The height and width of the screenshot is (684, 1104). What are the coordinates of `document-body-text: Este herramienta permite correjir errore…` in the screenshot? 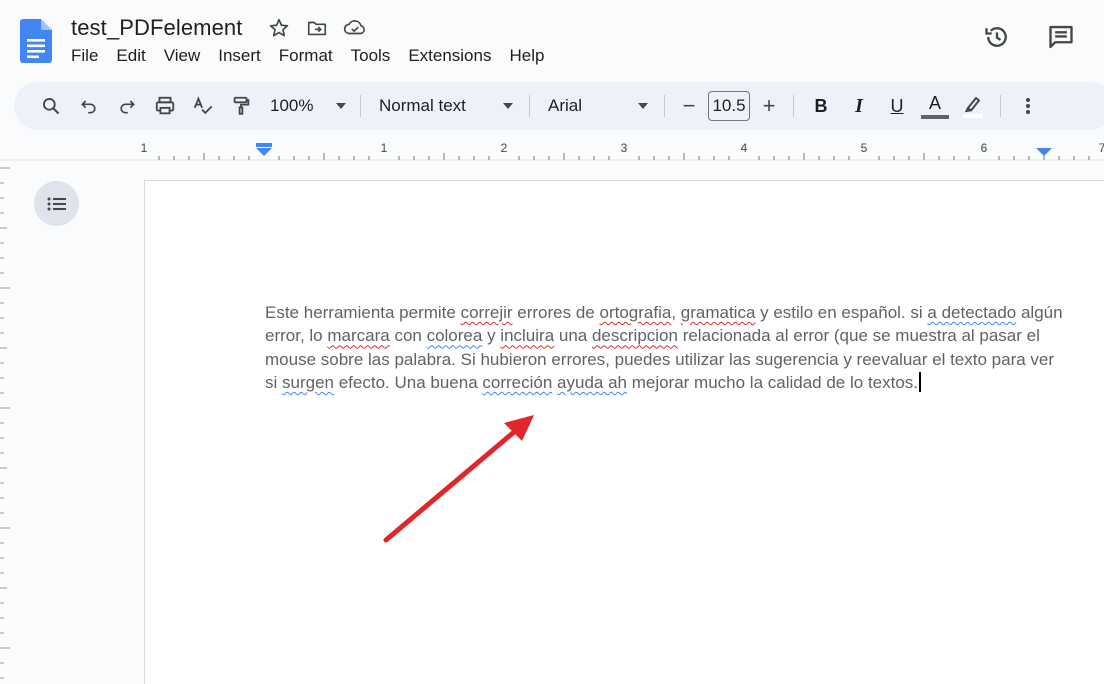 It's located at (665, 347).